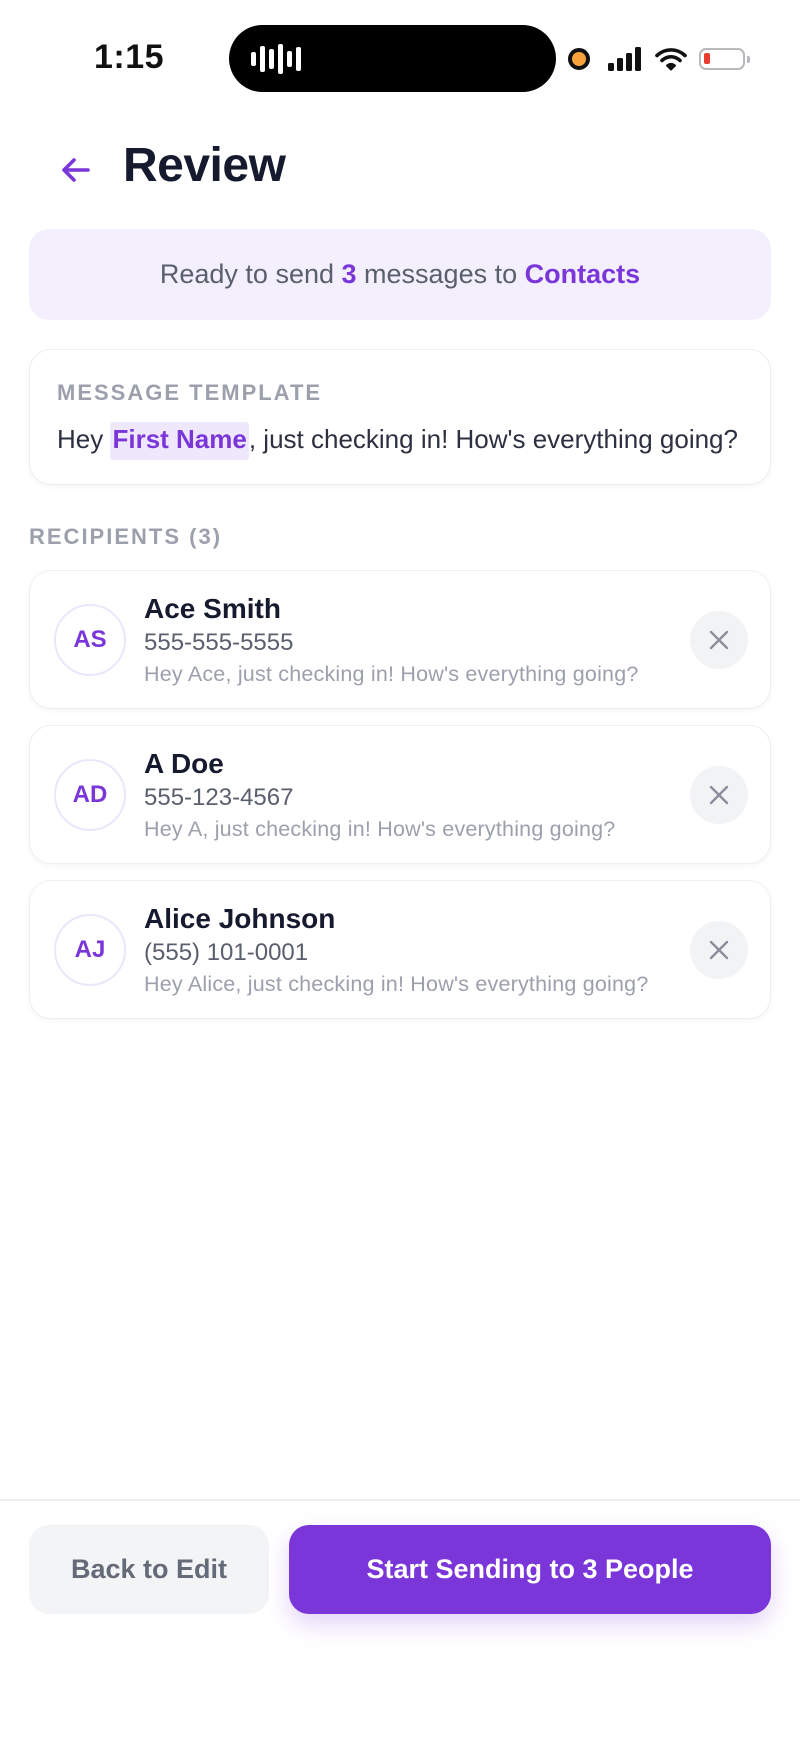 The width and height of the screenshot is (800, 1738). I want to click on back-to-edit-button: Back to Edit, so click(149, 1569).